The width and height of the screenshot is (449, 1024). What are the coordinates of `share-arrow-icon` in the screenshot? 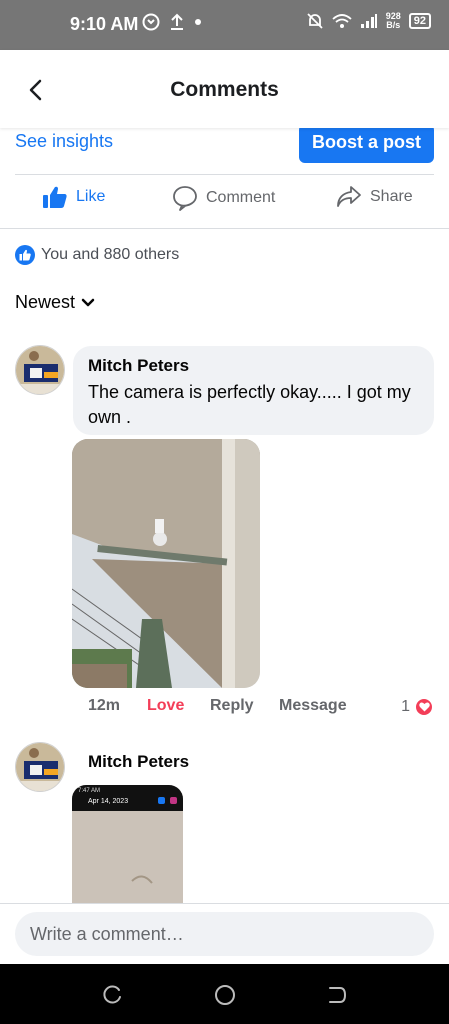 It's located at (349, 196).